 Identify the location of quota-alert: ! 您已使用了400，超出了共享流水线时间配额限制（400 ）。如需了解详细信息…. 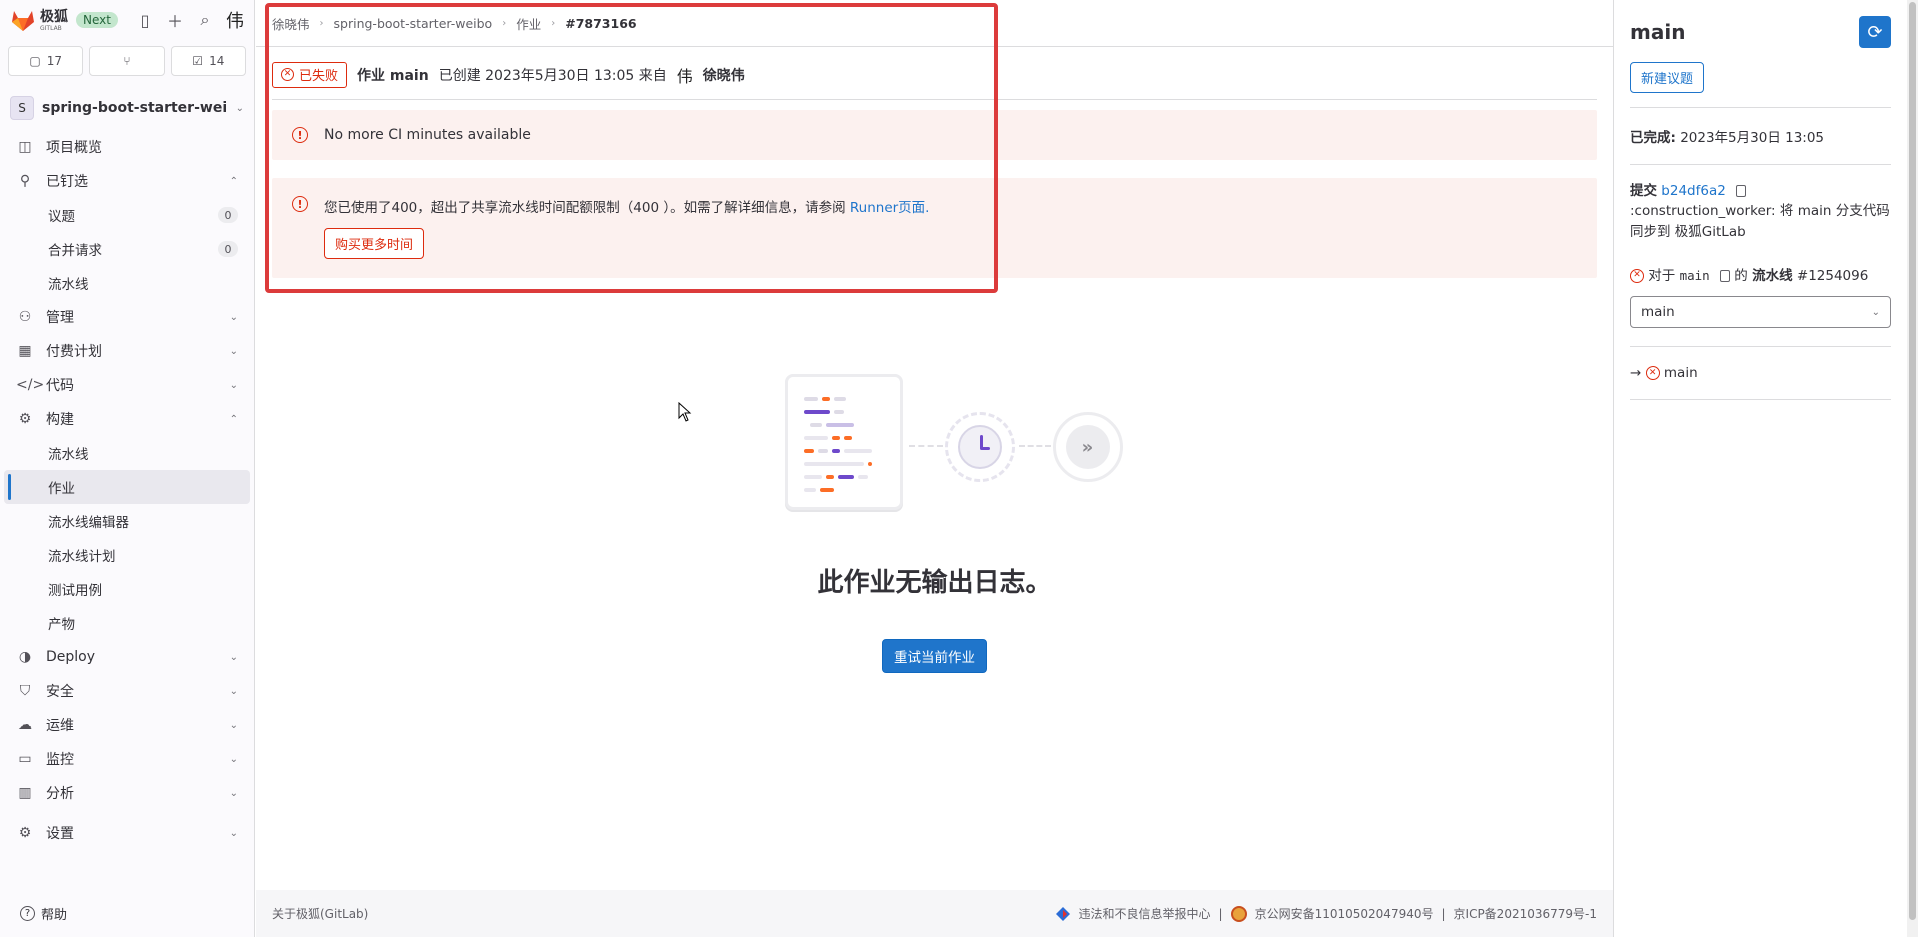
(934, 228).